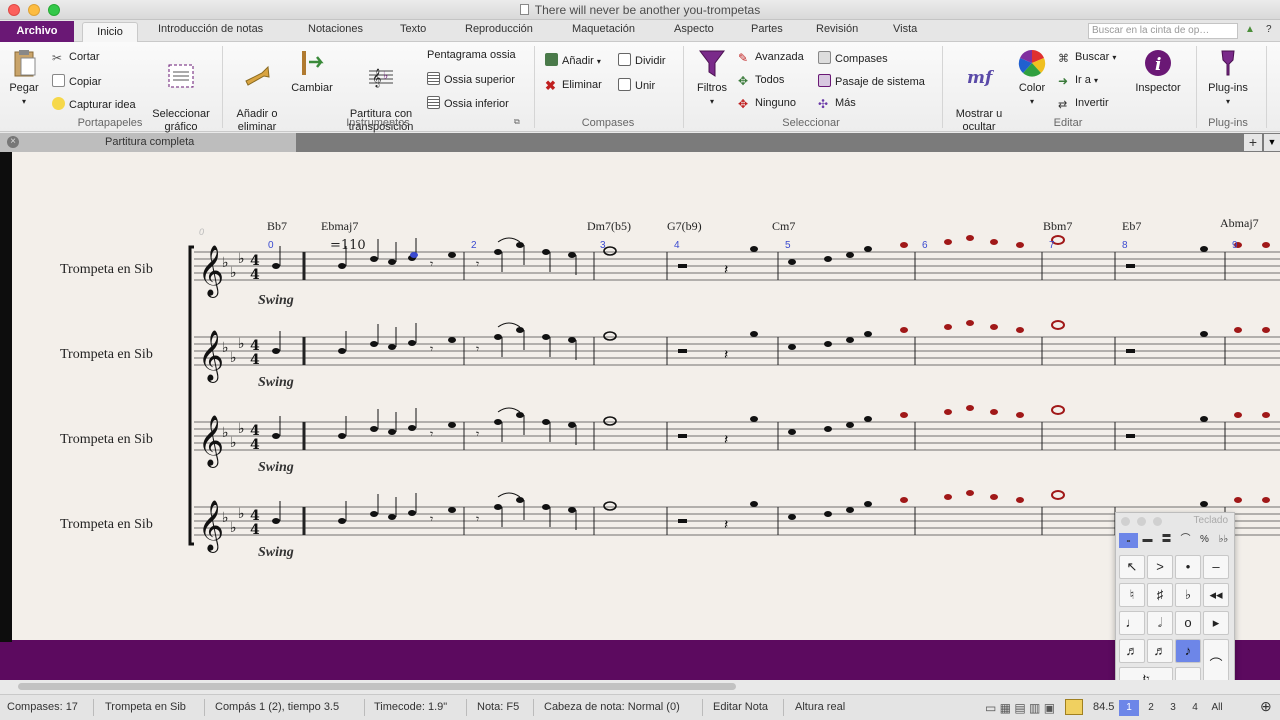  What do you see at coordinates (767, 29) in the screenshot?
I see `tab-partes: Partes` at bounding box center [767, 29].